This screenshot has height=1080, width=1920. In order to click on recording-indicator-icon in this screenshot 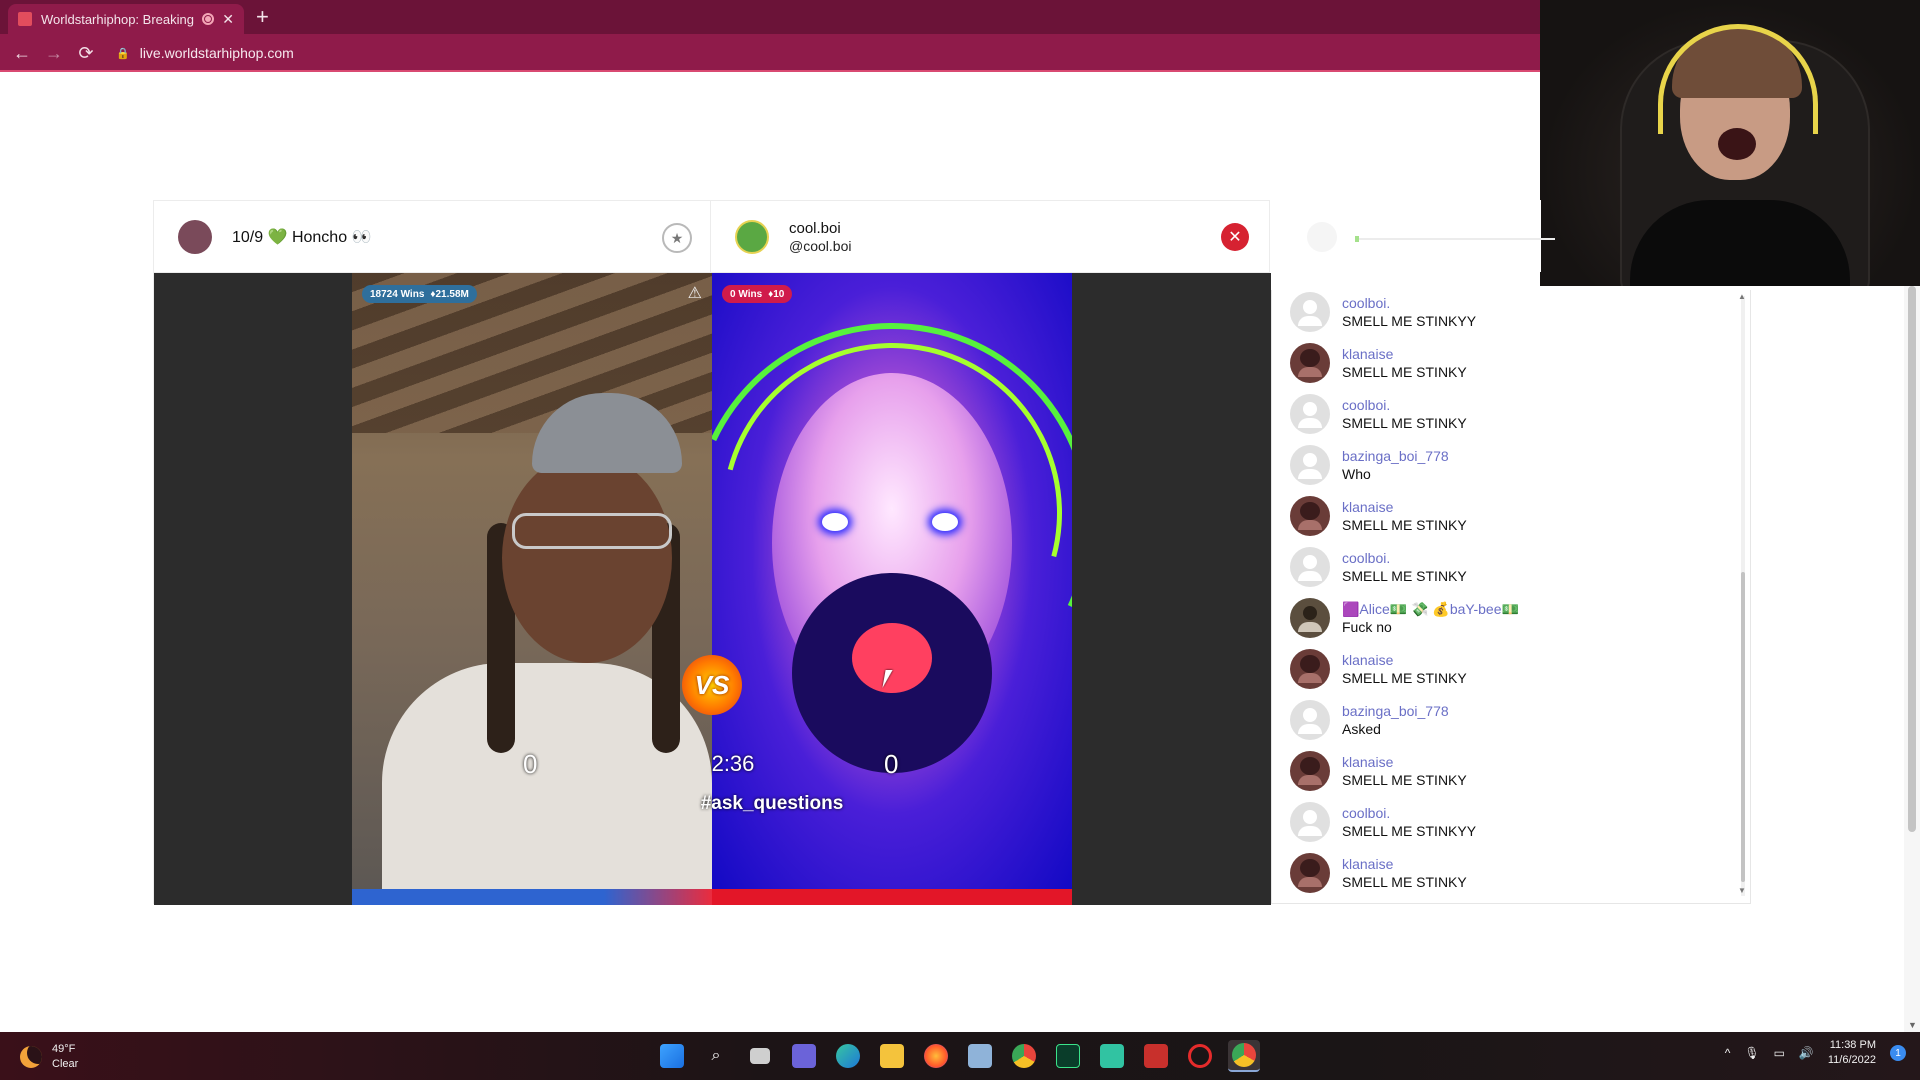, I will do `click(208, 19)`.